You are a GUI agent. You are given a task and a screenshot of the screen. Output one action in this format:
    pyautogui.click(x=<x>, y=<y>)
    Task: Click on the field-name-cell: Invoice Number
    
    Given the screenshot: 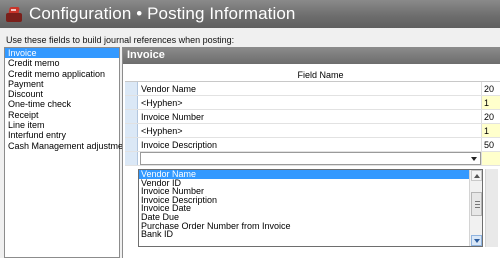 What is the action you would take?
    pyautogui.click(x=310, y=116)
    